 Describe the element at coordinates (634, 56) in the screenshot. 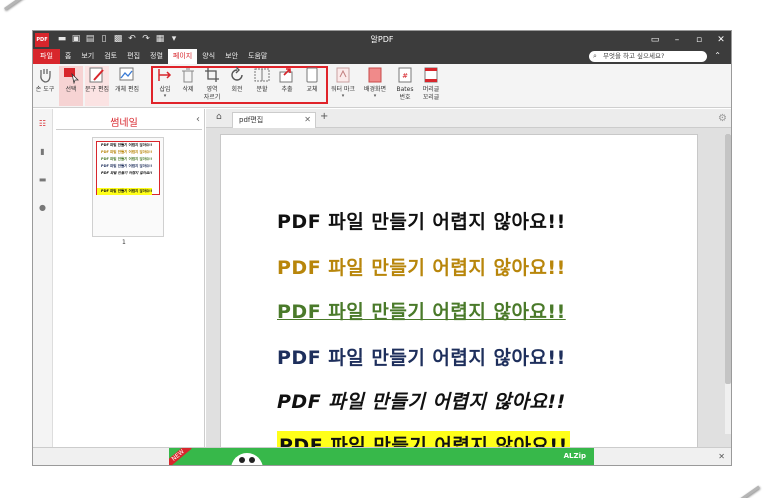

I see `search-placeholder: 무엇을 하고 싶으세요?` at that location.